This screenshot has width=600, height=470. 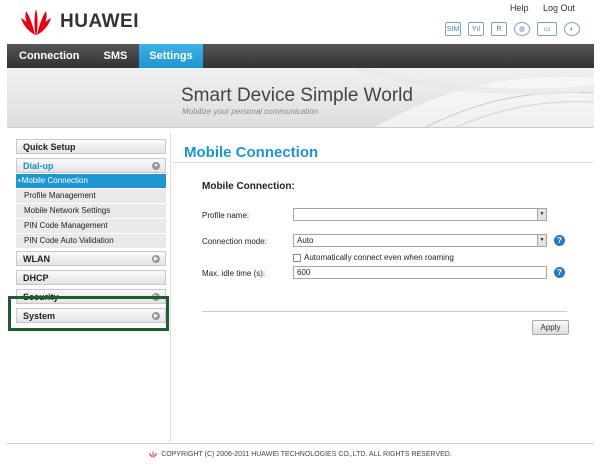 I want to click on page-title: Mobile Connection, so click(x=251, y=152).